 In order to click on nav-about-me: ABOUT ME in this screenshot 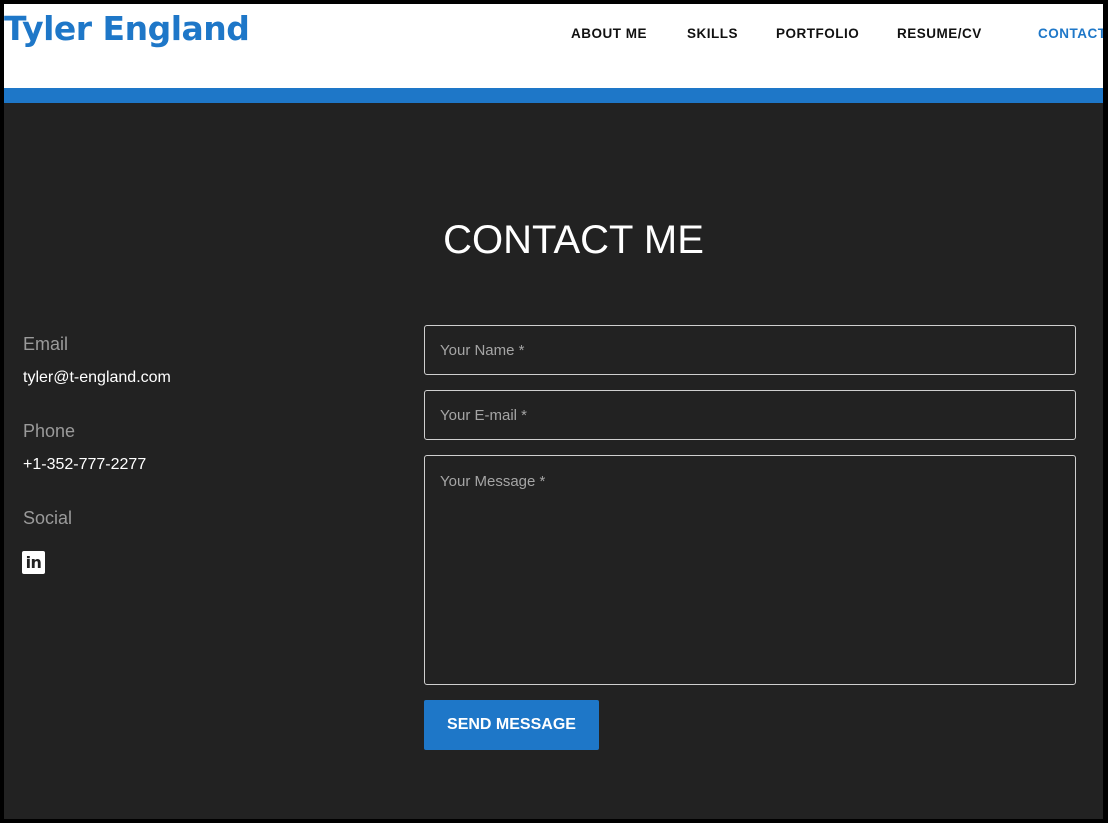, I will do `click(609, 33)`.